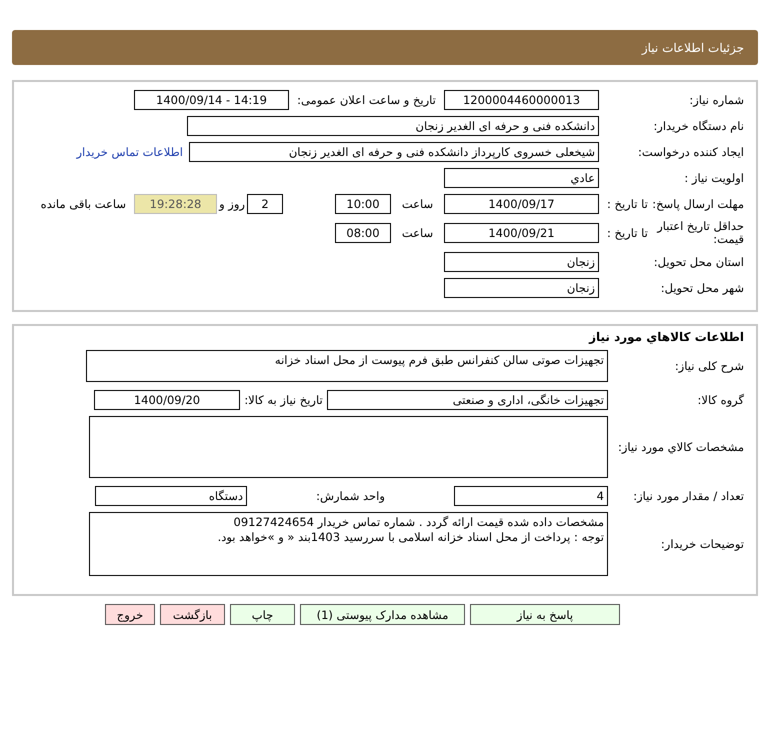 The height and width of the screenshot is (745, 770). What do you see at coordinates (688, 496) in the screenshot?
I see `field-label: تعداد / مقدار مورد نیاز:` at bounding box center [688, 496].